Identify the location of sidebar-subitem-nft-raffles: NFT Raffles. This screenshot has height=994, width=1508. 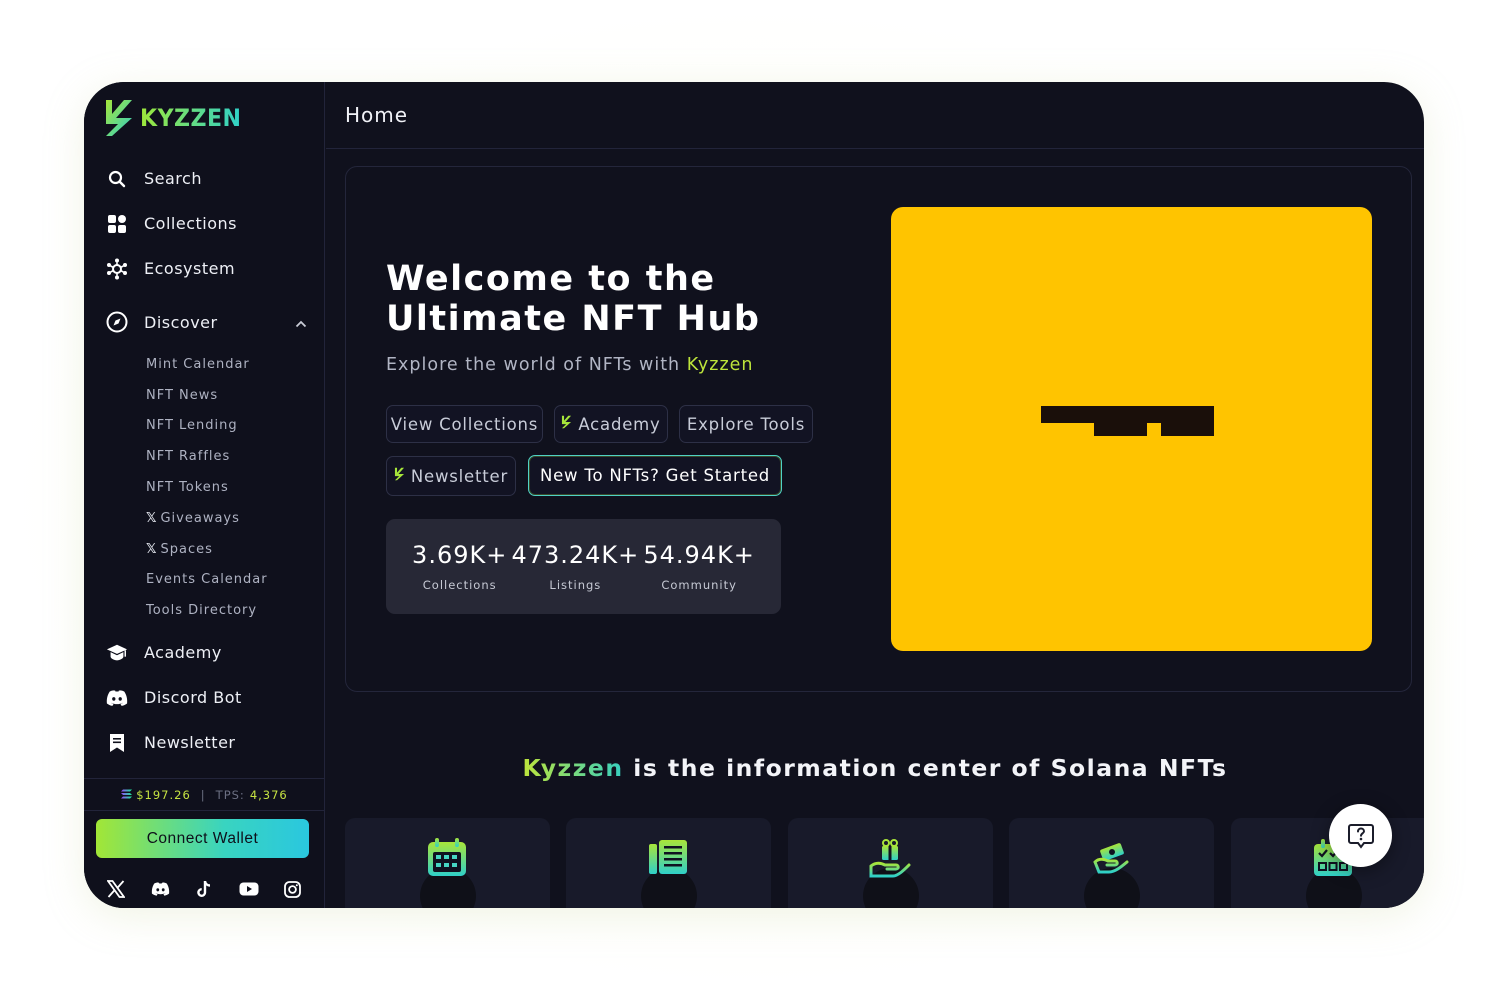
(235, 456).